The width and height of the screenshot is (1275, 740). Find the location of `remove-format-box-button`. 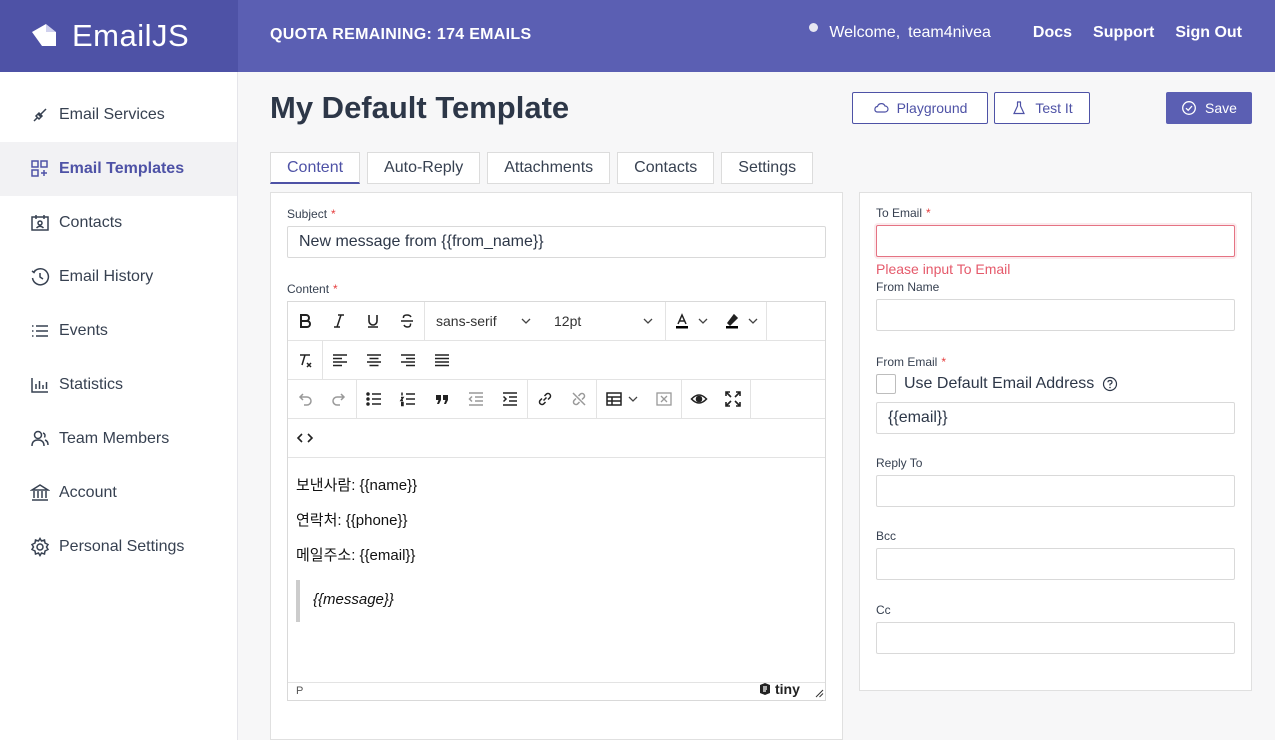

remove-format-box-button is located at coordinates (664, 399).